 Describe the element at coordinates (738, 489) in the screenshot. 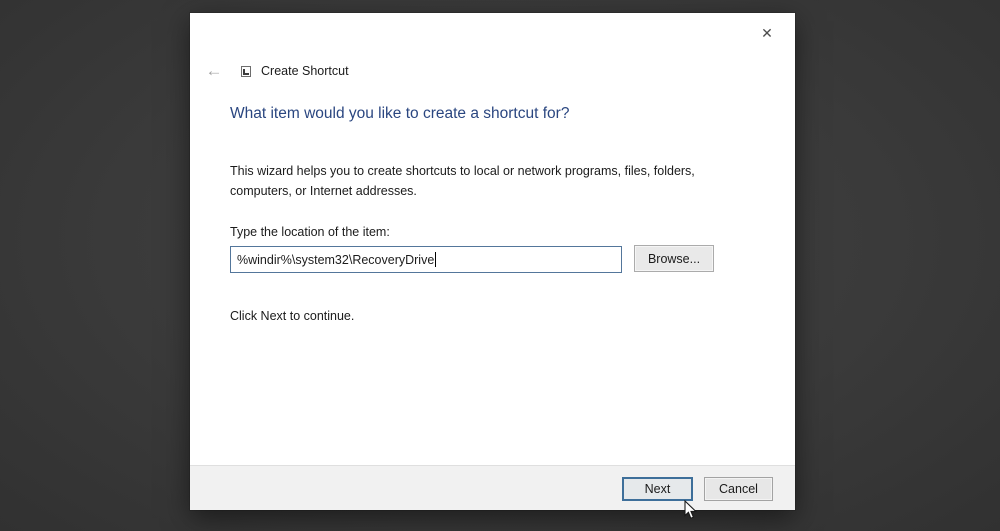

I see `cancel-button: Cancel` at that location.